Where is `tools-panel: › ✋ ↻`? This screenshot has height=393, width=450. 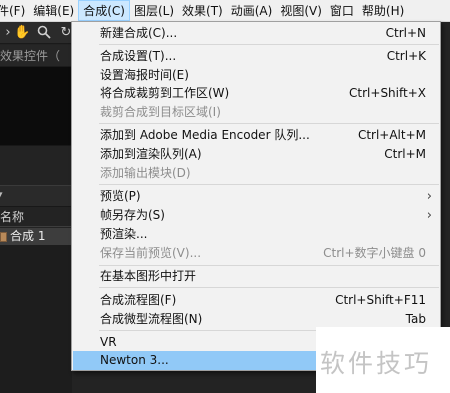 tools-panel: › ✋ ↻ is located at coordinates (36, 33).